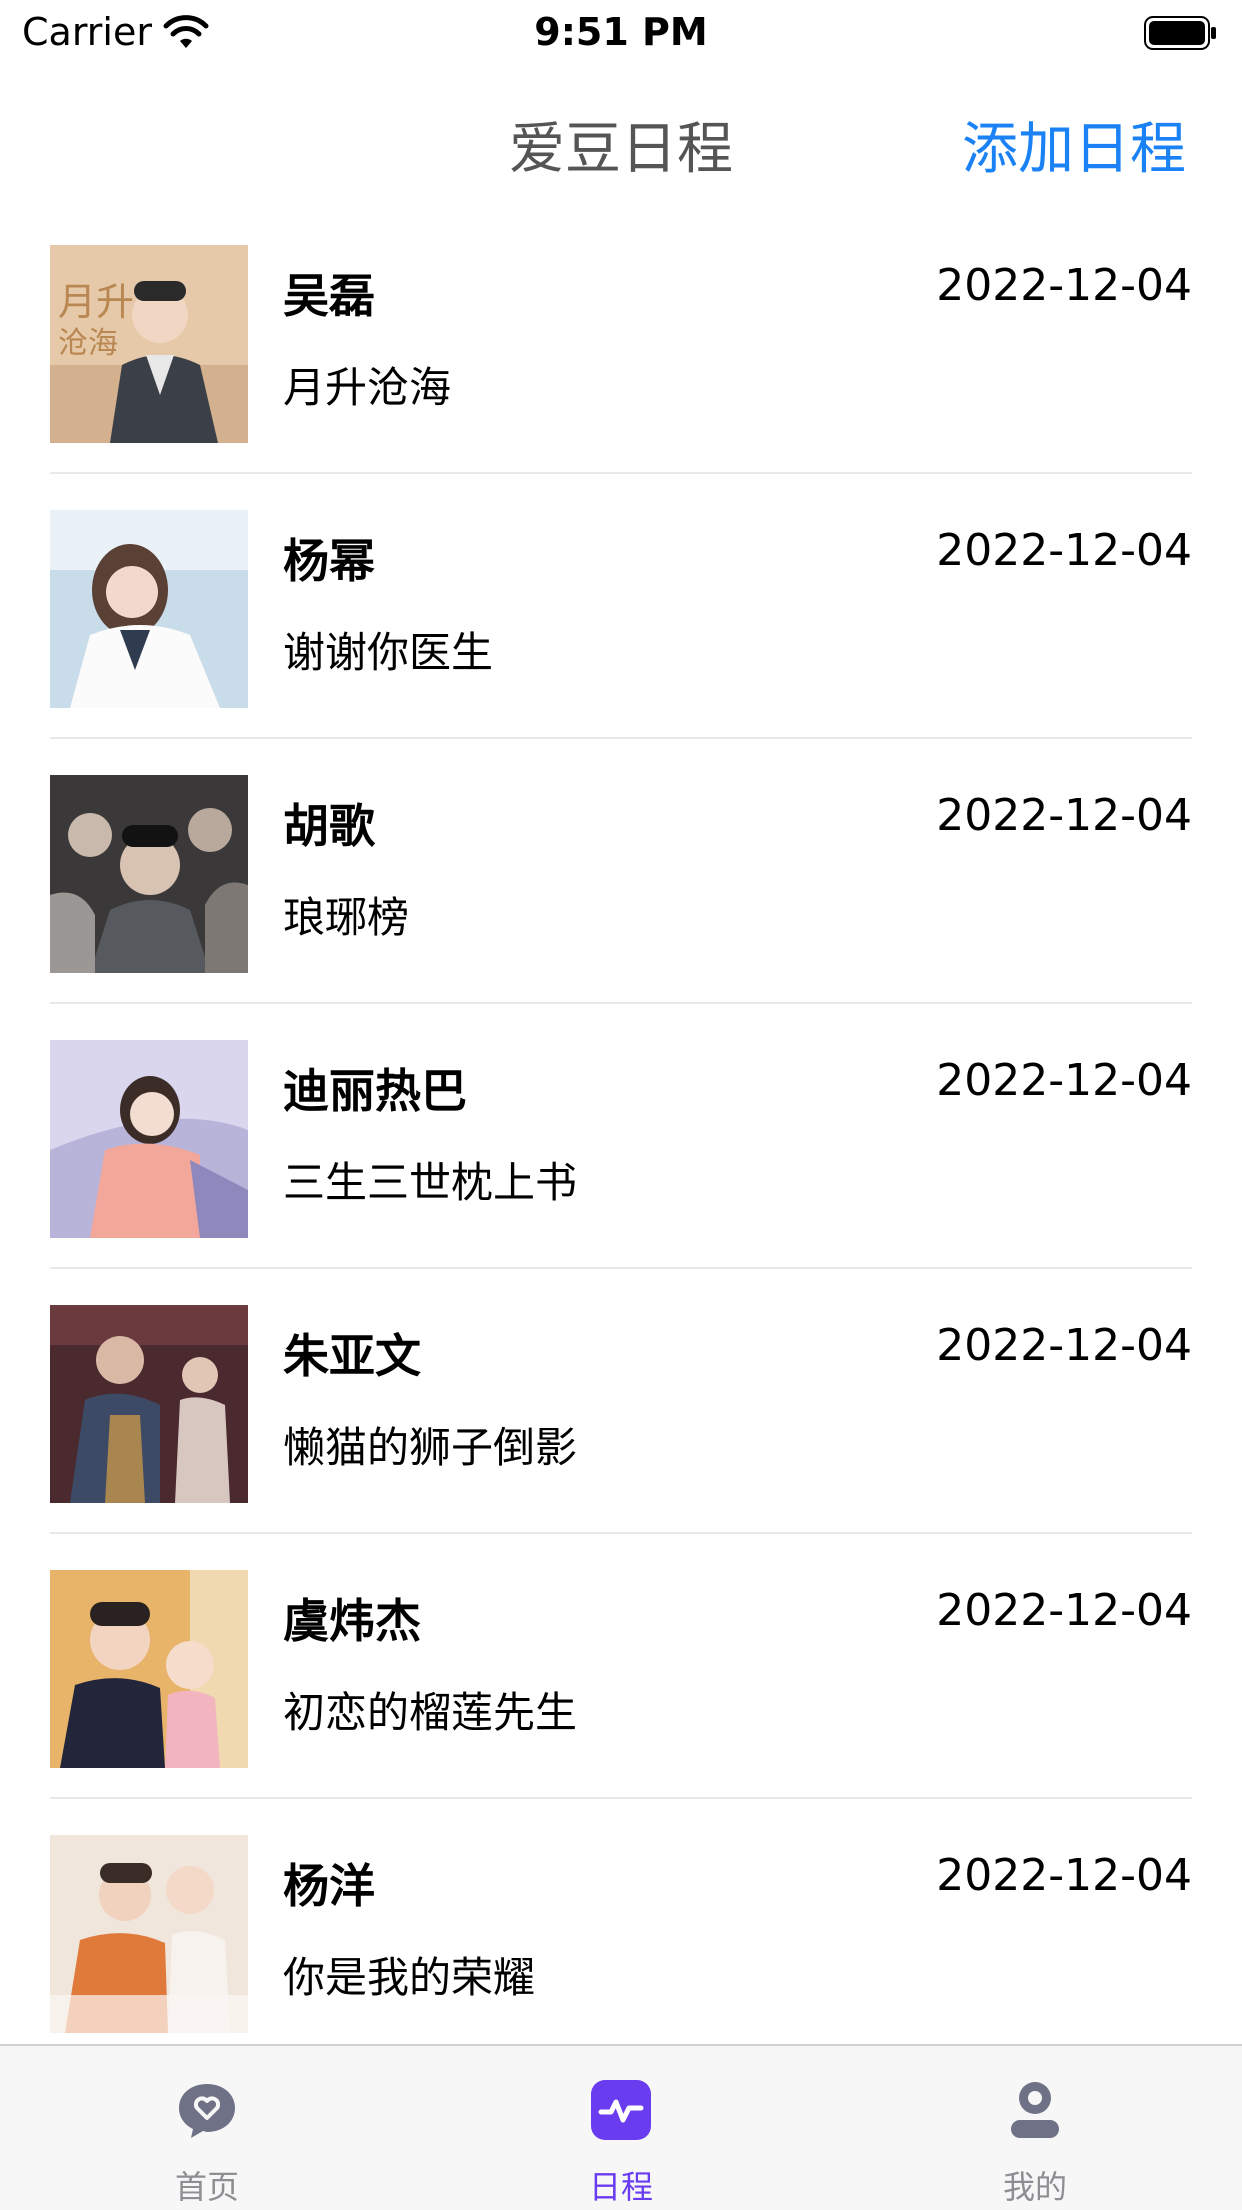  Describe the element at coordinates (621, 871) in the screenshot. I see `list-item: 胡歌 2022-12-04 琅琊榜` at that location.